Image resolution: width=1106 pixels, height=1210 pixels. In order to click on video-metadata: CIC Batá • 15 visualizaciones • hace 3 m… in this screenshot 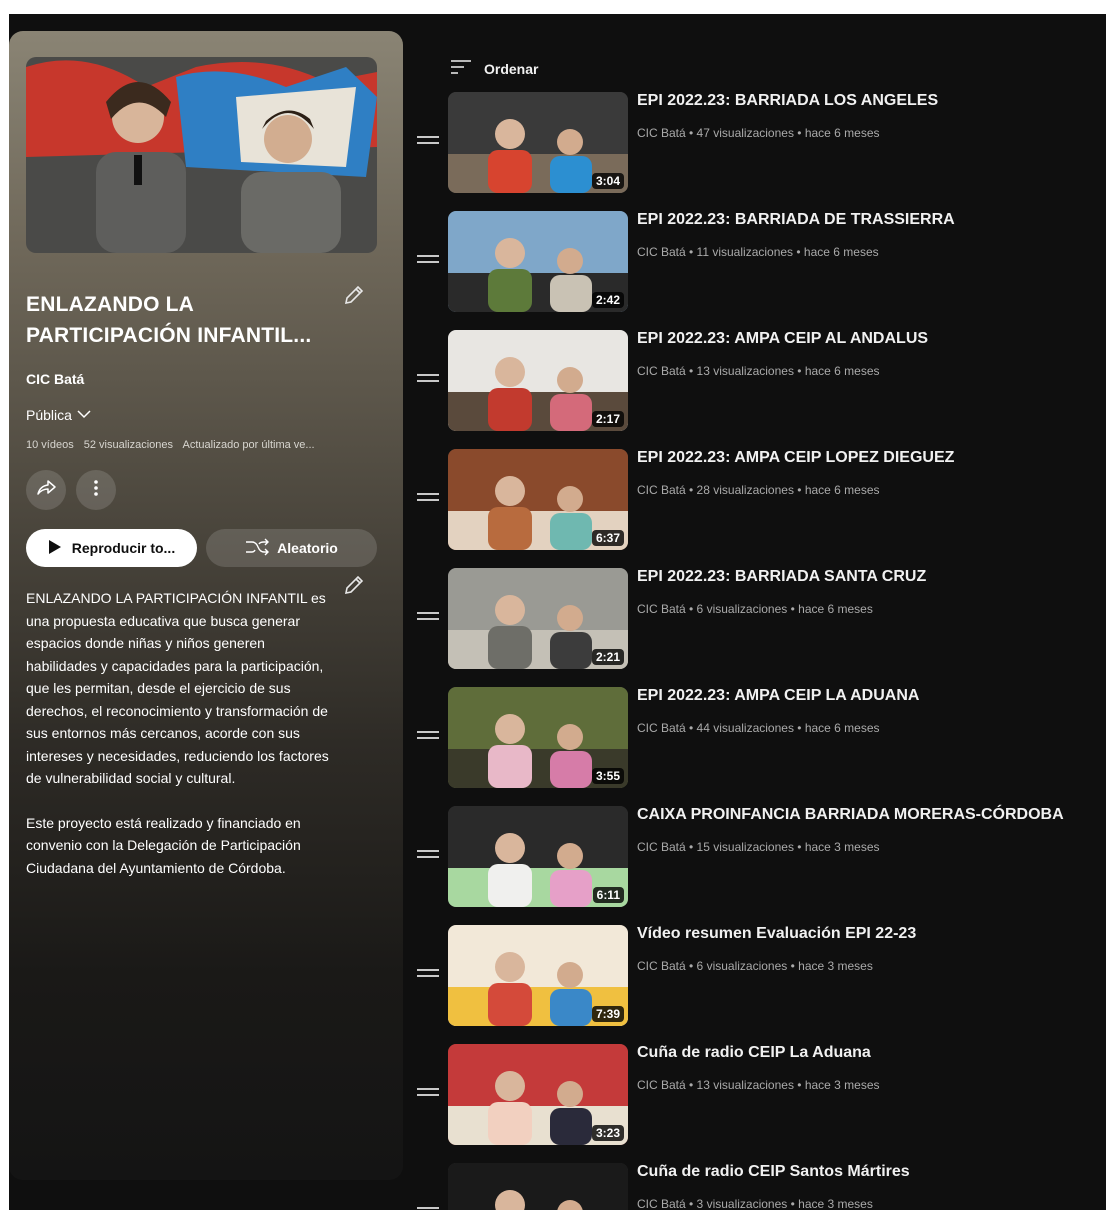, I will do `click(758, 847)`.